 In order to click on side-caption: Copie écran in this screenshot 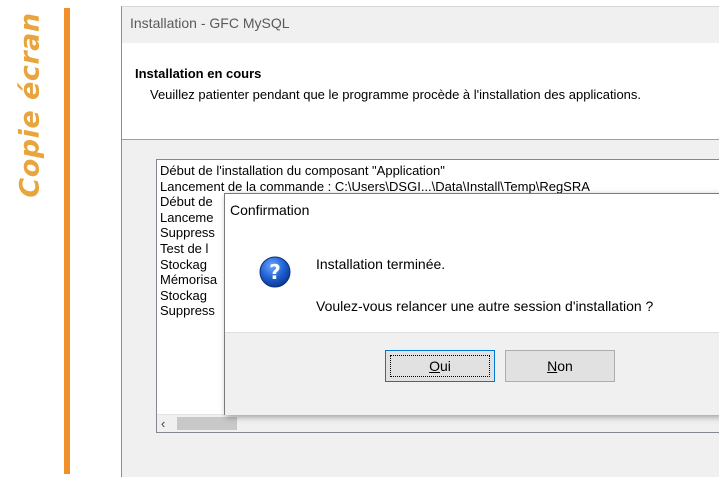, I will do `click(30, 105)`.